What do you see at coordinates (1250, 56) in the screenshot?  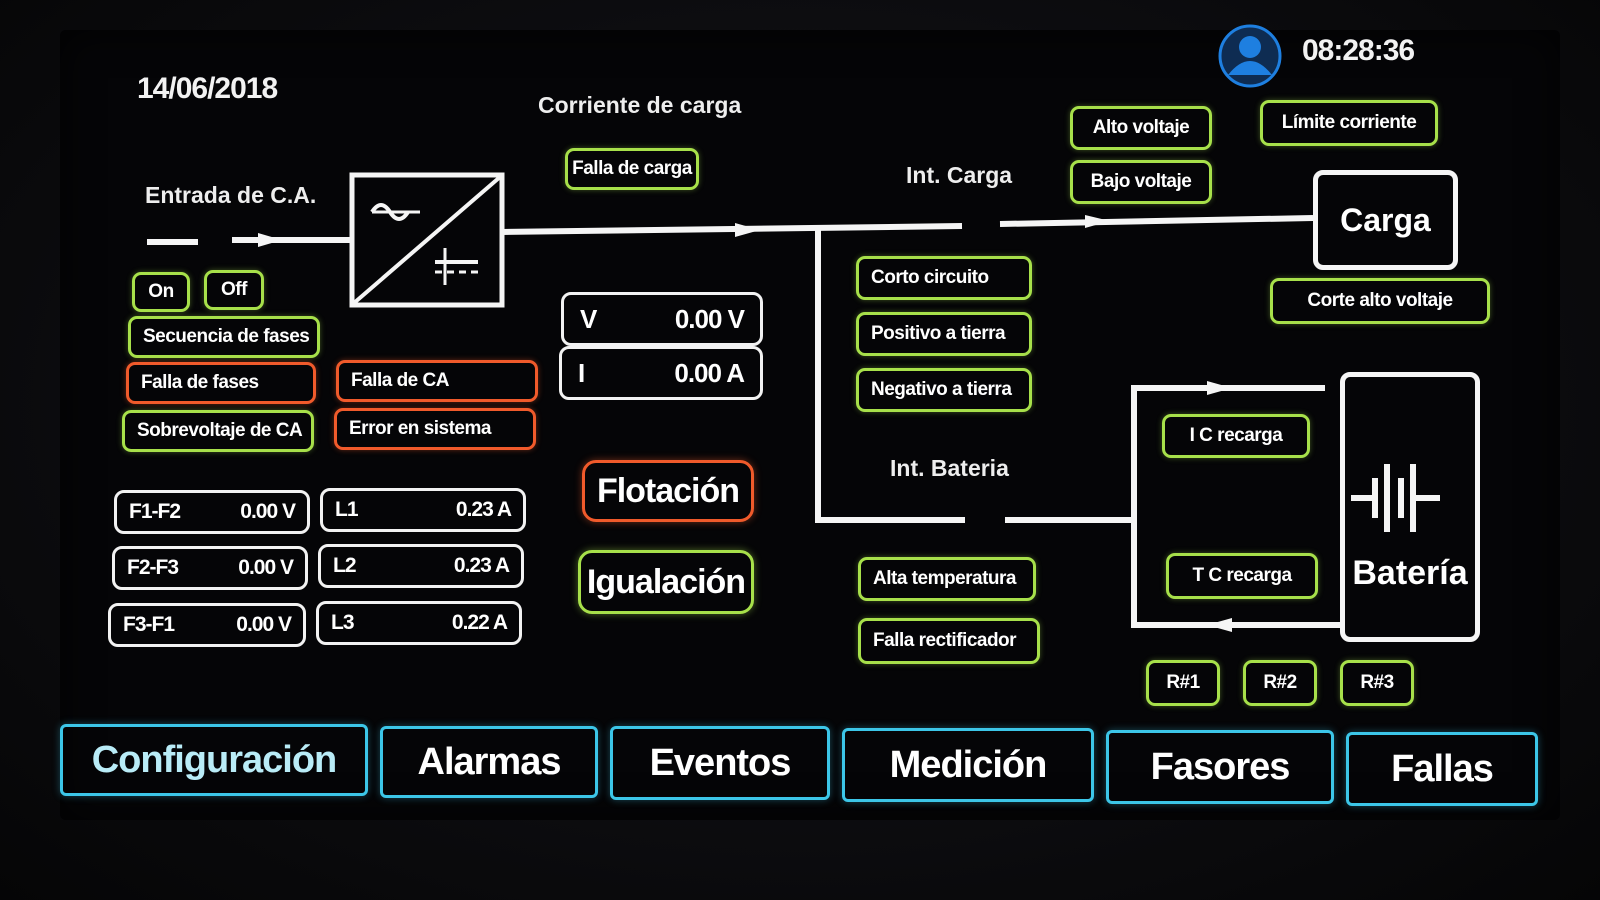 I see `user-icon` at bounding box center [1250, 56].